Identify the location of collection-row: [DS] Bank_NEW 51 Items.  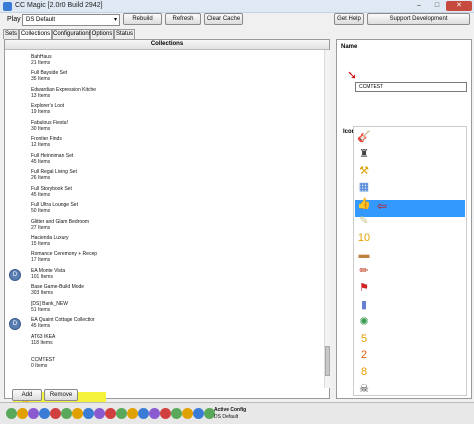
(49, 307).